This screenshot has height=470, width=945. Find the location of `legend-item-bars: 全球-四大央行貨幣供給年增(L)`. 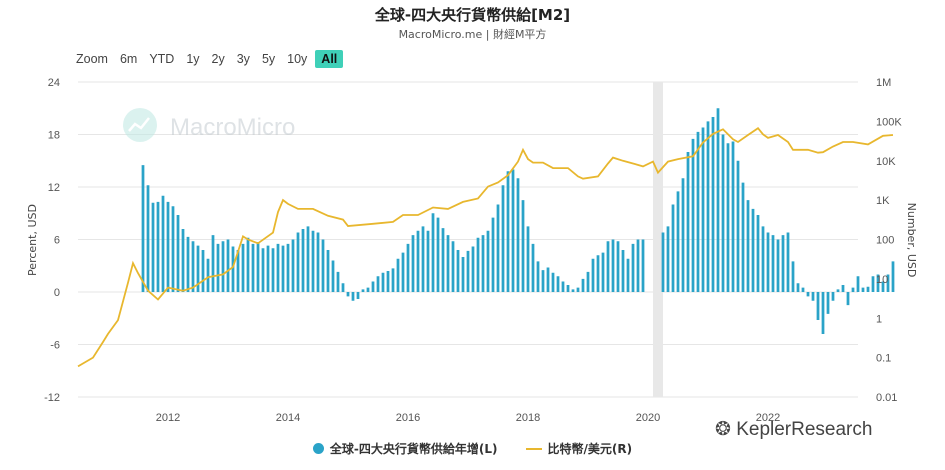

legend-item-bars: 全球-四大央行貨幣供給年增(L) is located at coordinates (405, 448).